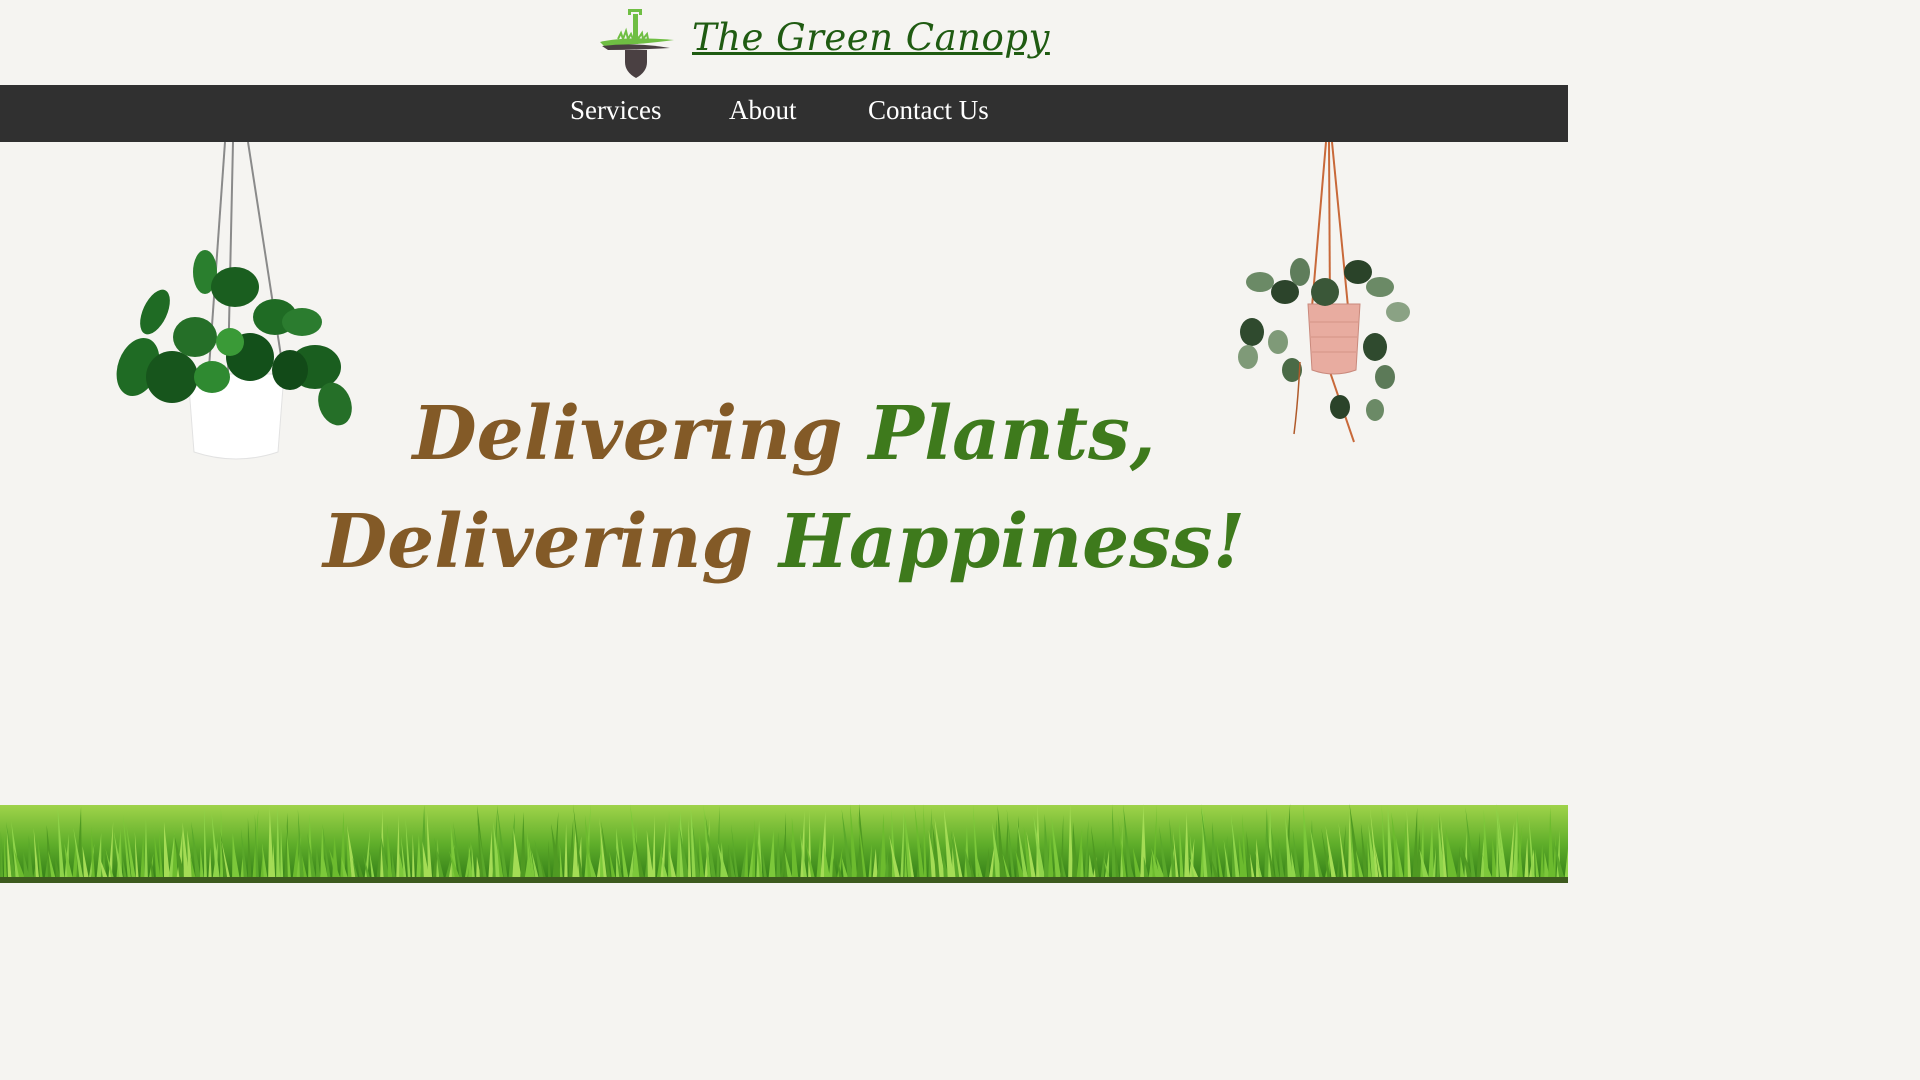 This screenshot has width=1920, height=1080. I want to click on main-nav: Services About Contact Us, so click(784, 113).